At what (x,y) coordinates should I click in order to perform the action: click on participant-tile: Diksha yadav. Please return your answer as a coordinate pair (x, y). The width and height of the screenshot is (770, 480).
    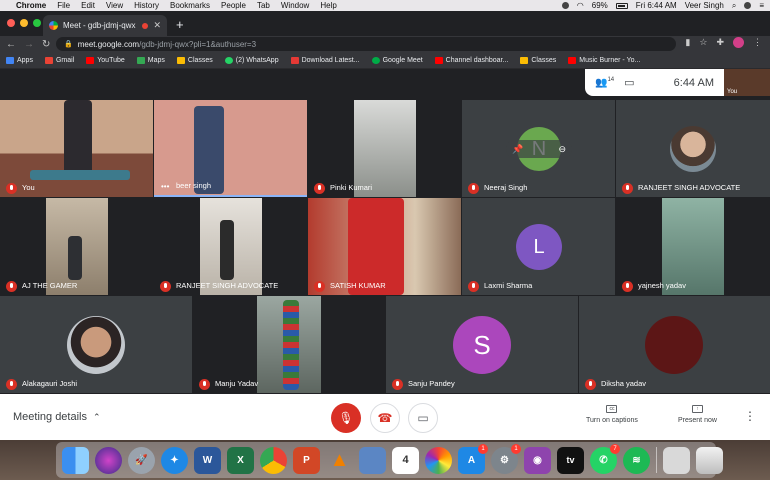
    Looking at the image, I should click on (674, 344).